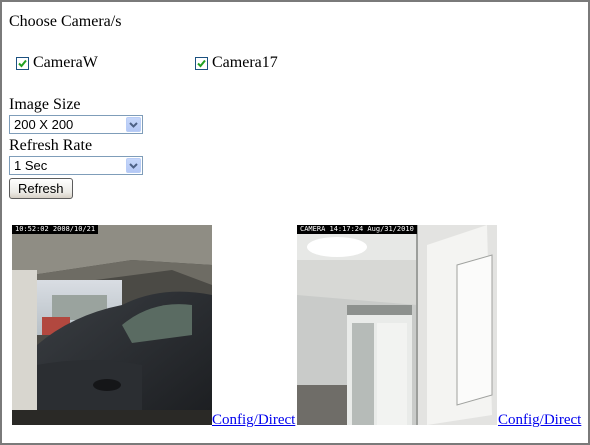 The width and height of the screenshot is (590, 445). What do you see at coordinates (65, 62) in the screenshot?
I see `camera-w-label: CameraW` at bounding box center [65, 62].